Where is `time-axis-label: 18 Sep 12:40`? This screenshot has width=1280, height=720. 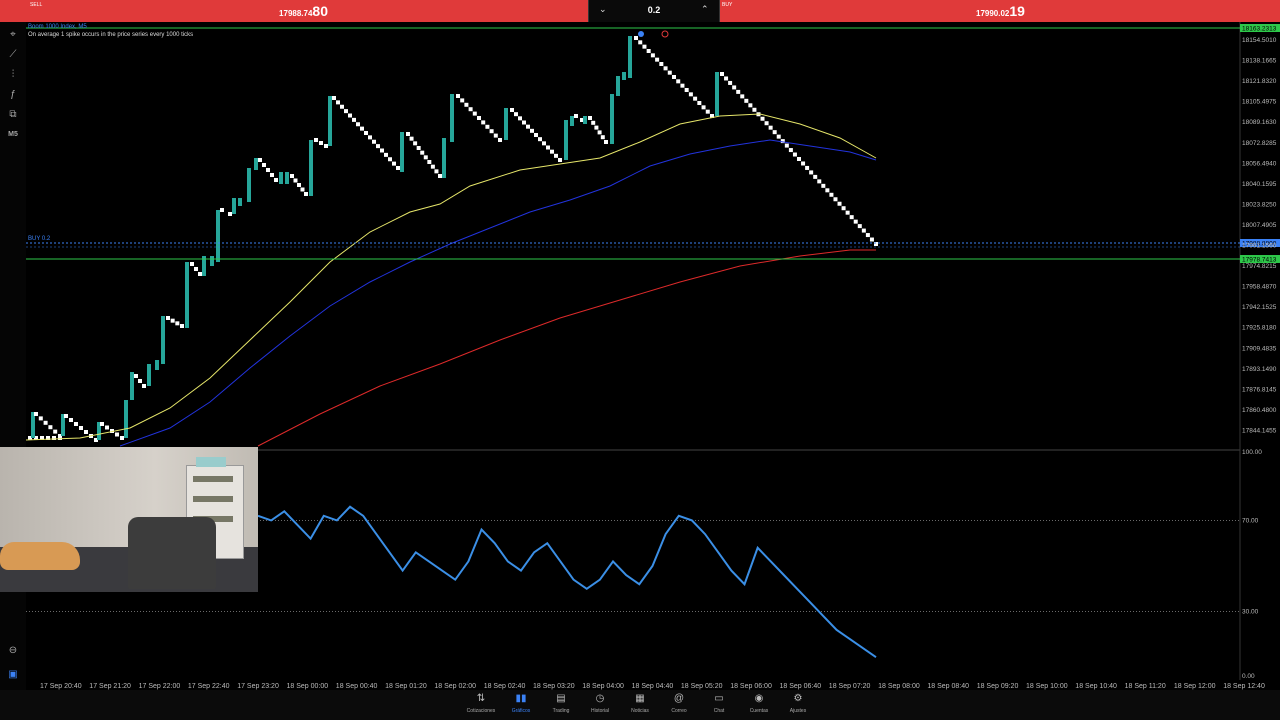 time-axis-label: 18 Sep 12:40 is located at coordinates (1244, 686).